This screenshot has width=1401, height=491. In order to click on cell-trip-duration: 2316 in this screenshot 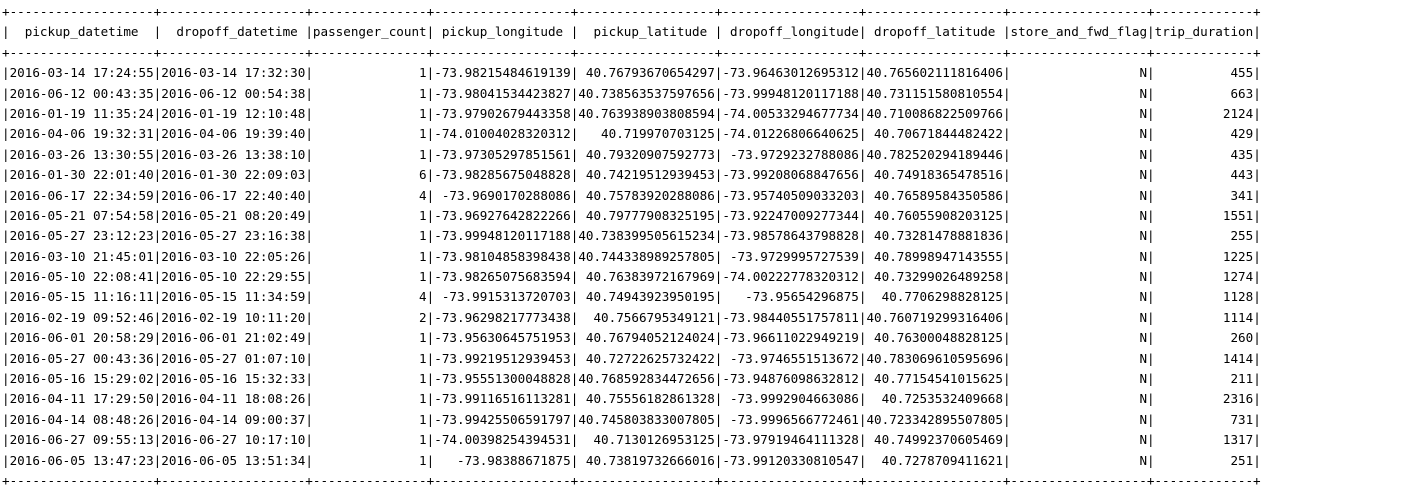, I will do `click(1204, 399)`.